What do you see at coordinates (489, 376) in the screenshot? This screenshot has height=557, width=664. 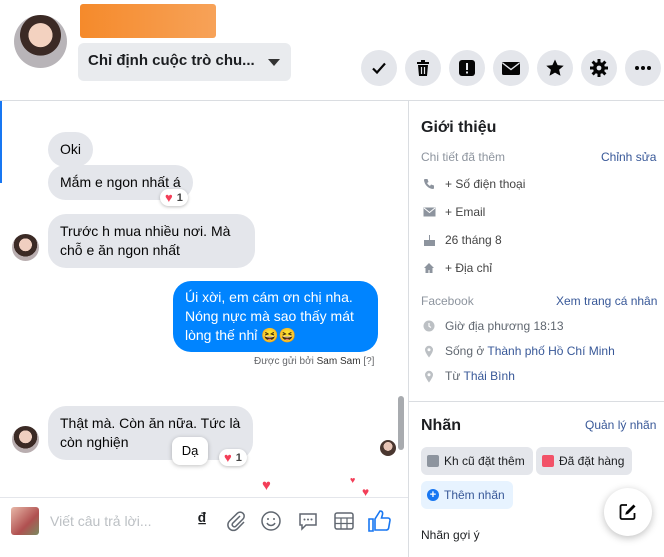 I see `hometown-city-link: Thái Bình` at bounding box center [489, 376].